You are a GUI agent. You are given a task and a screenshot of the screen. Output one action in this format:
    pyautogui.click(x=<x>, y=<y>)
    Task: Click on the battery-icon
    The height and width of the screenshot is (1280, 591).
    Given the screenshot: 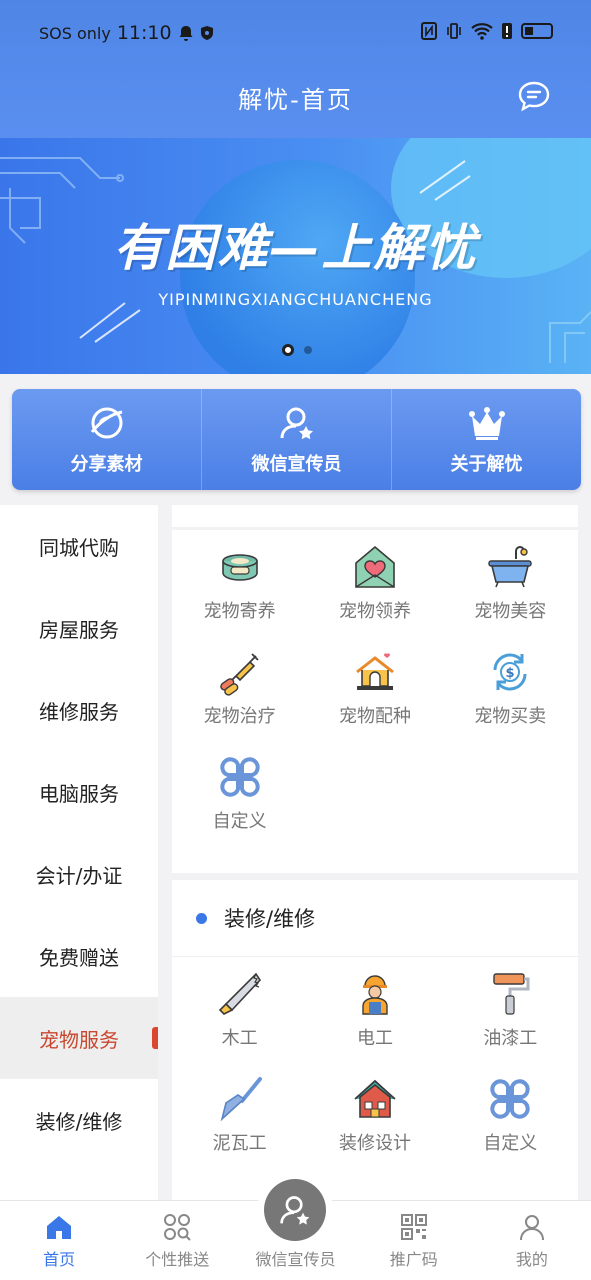 What is the action you would take?
    pyautogui.click(x=537, y=31)
    